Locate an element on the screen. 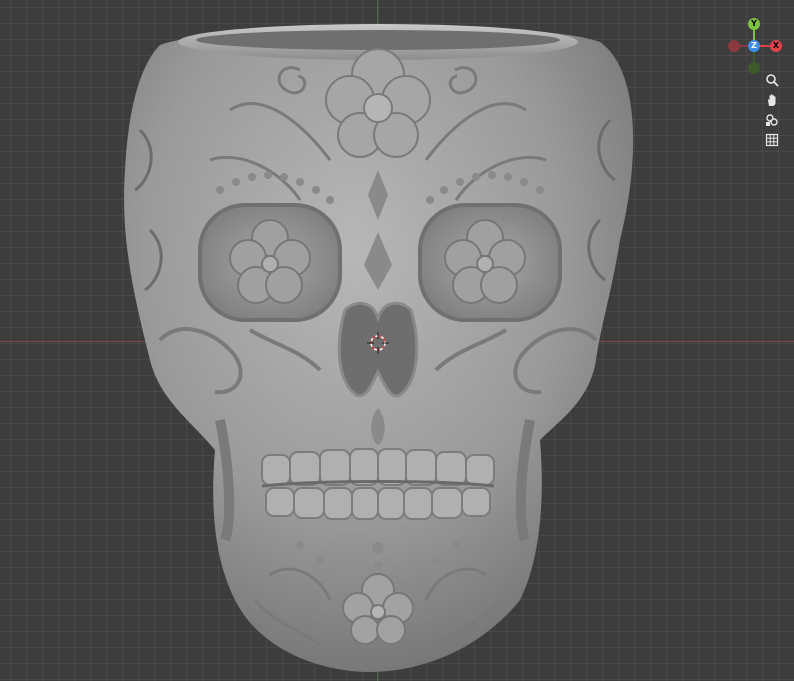 The height and width of the screenshot is (681, 794). grid-ortho-icon is located at coordinates (772, 140).